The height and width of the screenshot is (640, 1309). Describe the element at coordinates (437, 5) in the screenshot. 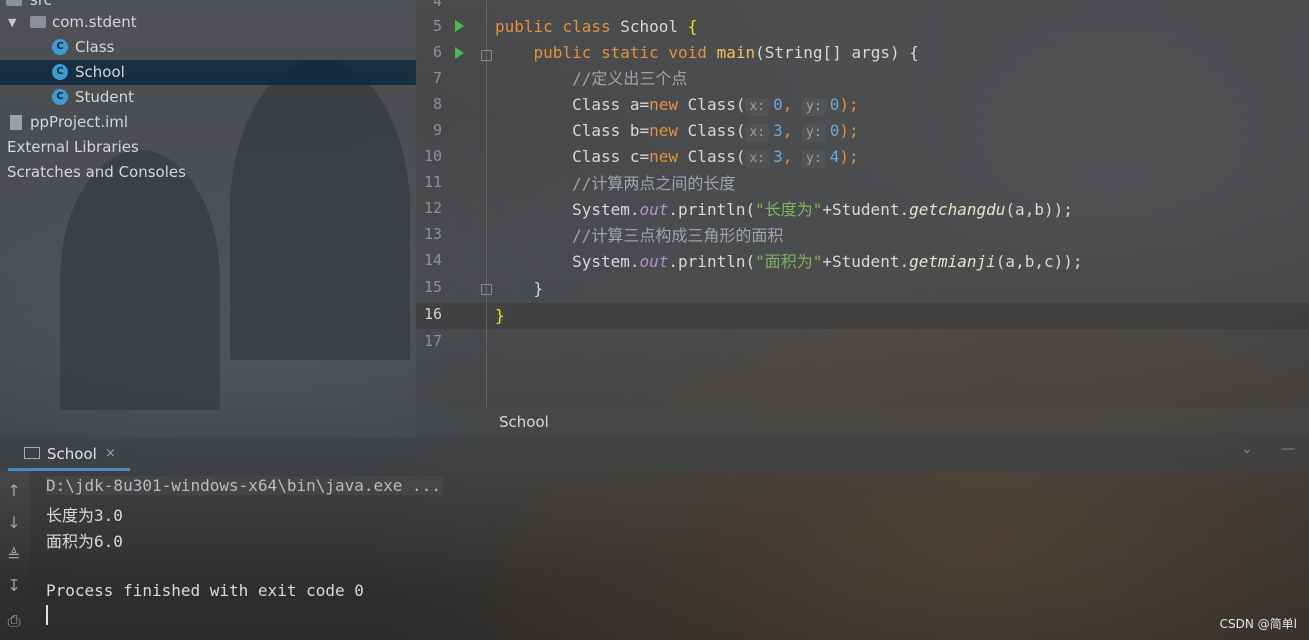

I see `line-number: 4` at that location.